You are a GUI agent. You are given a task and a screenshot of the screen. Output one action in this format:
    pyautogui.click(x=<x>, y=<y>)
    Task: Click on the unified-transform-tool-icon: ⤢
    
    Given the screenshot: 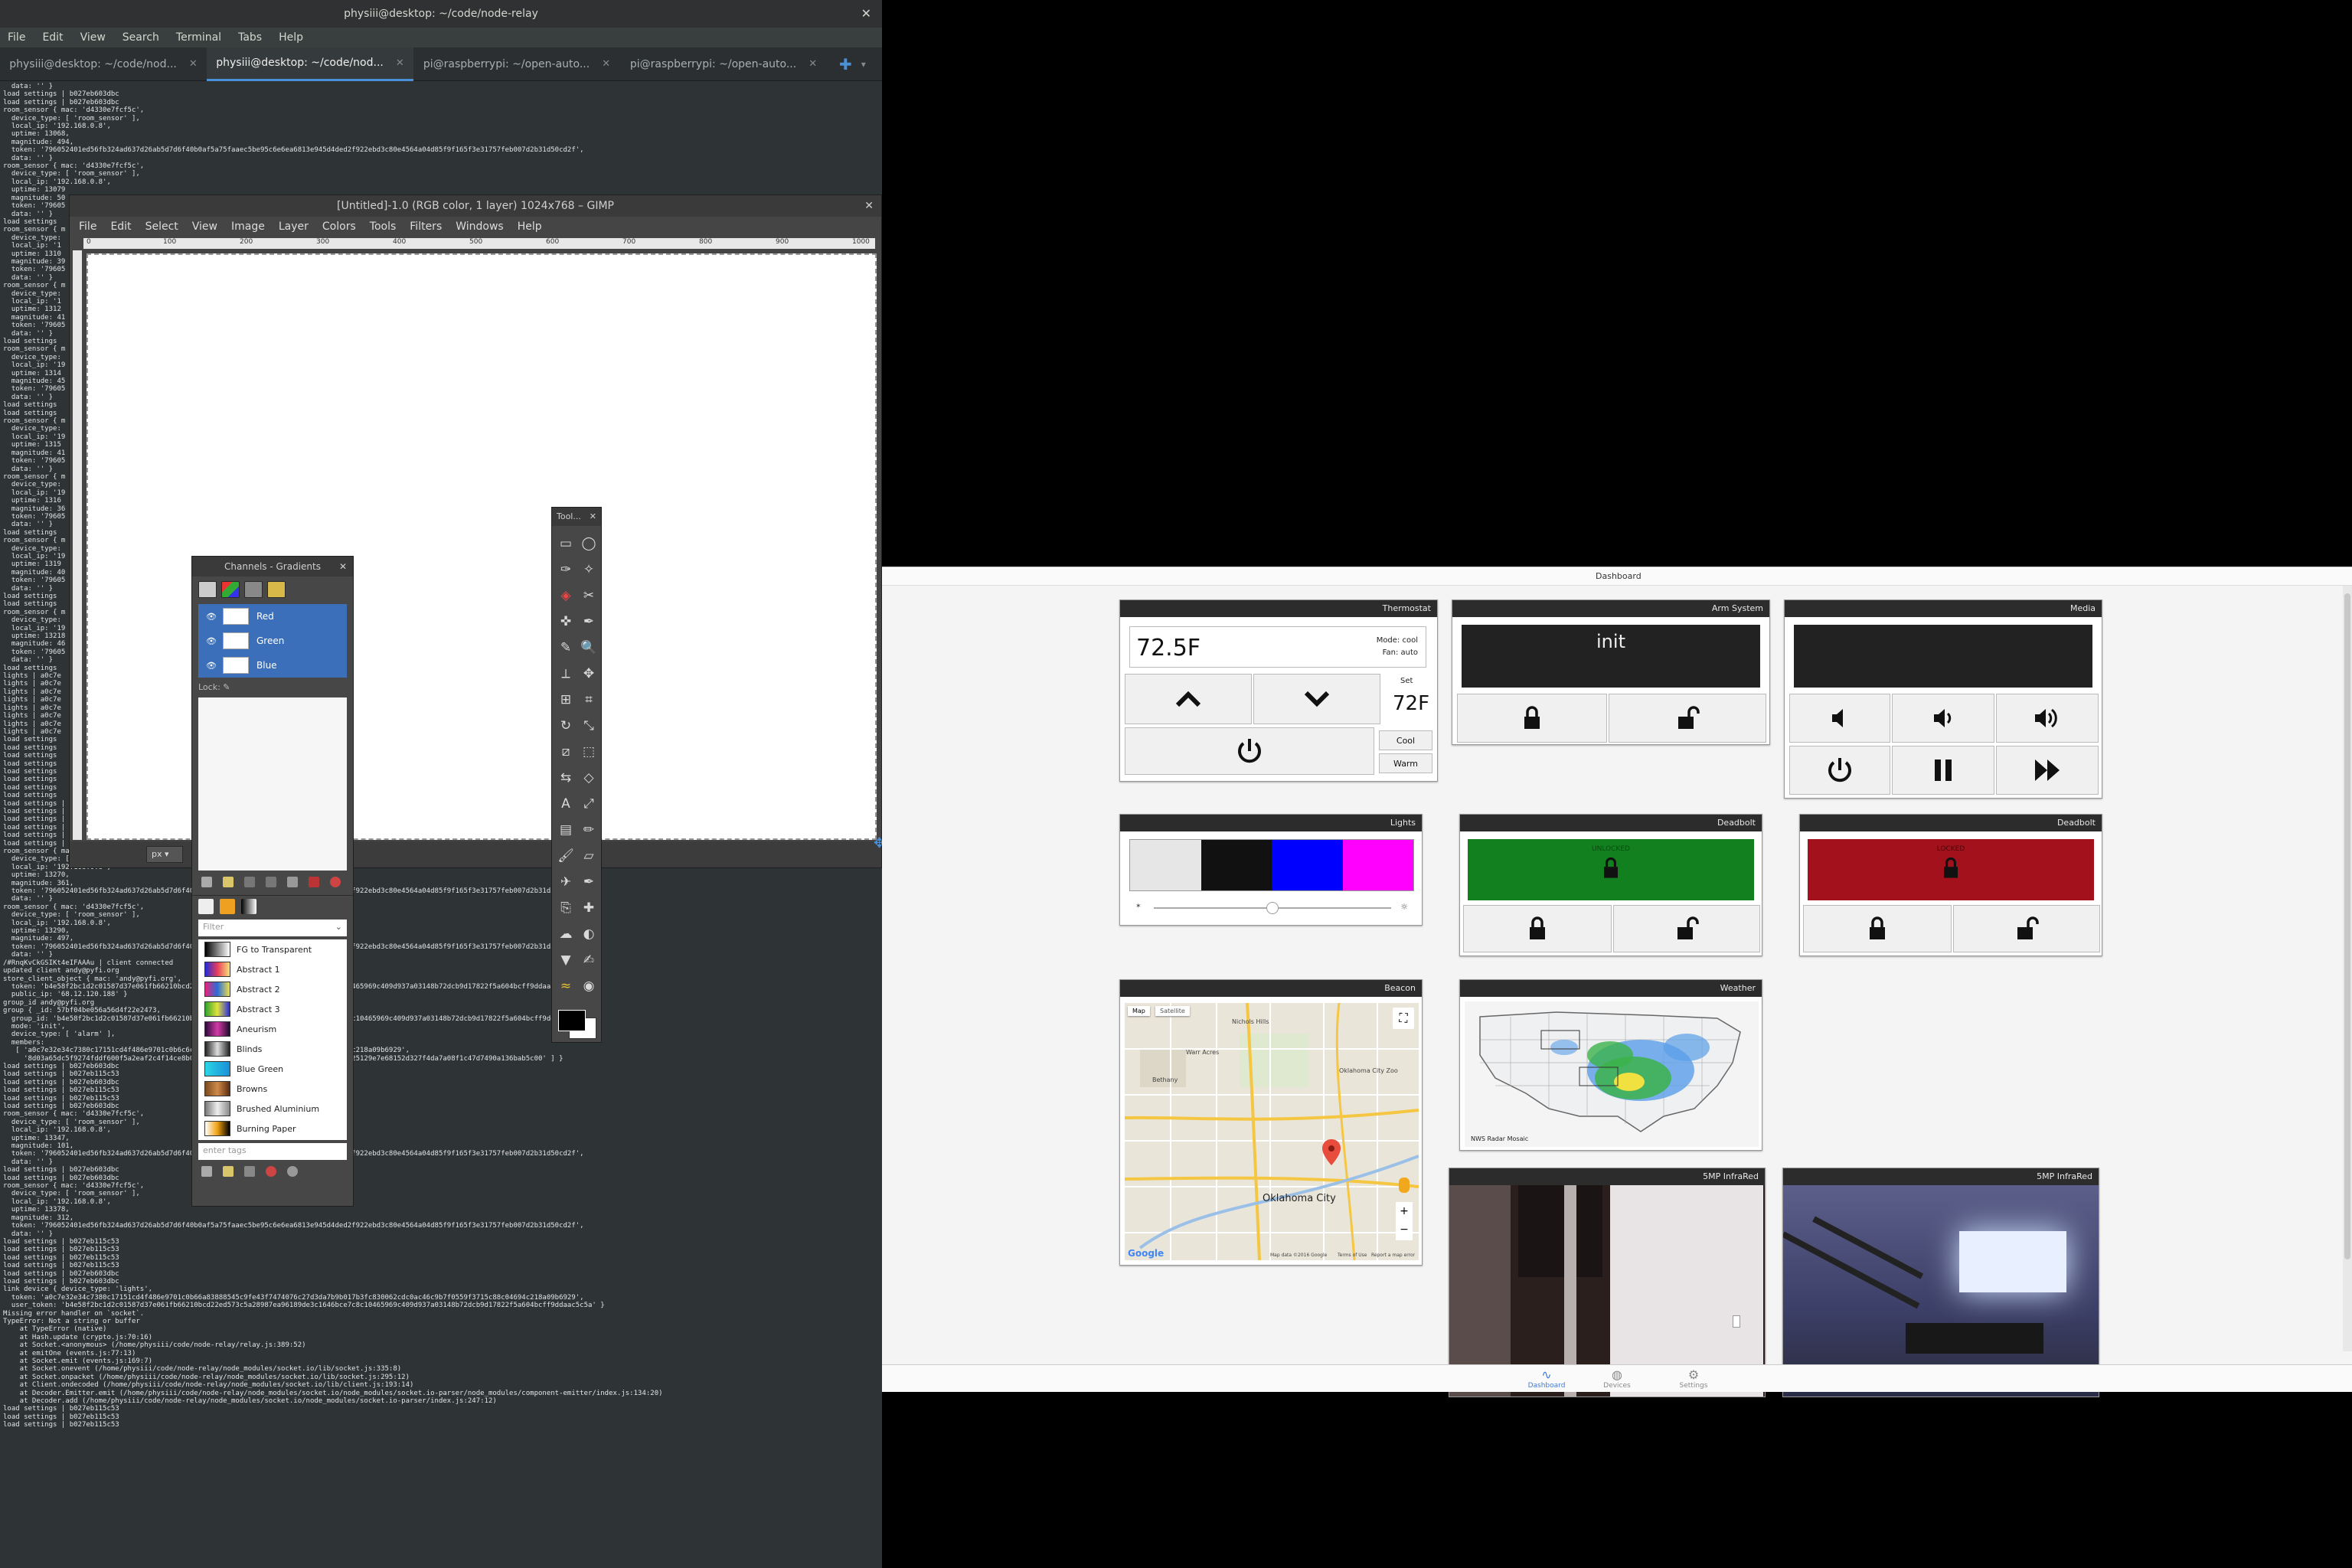 What is the action you would take?
    pyautogui.click(x=588, y=804)
    